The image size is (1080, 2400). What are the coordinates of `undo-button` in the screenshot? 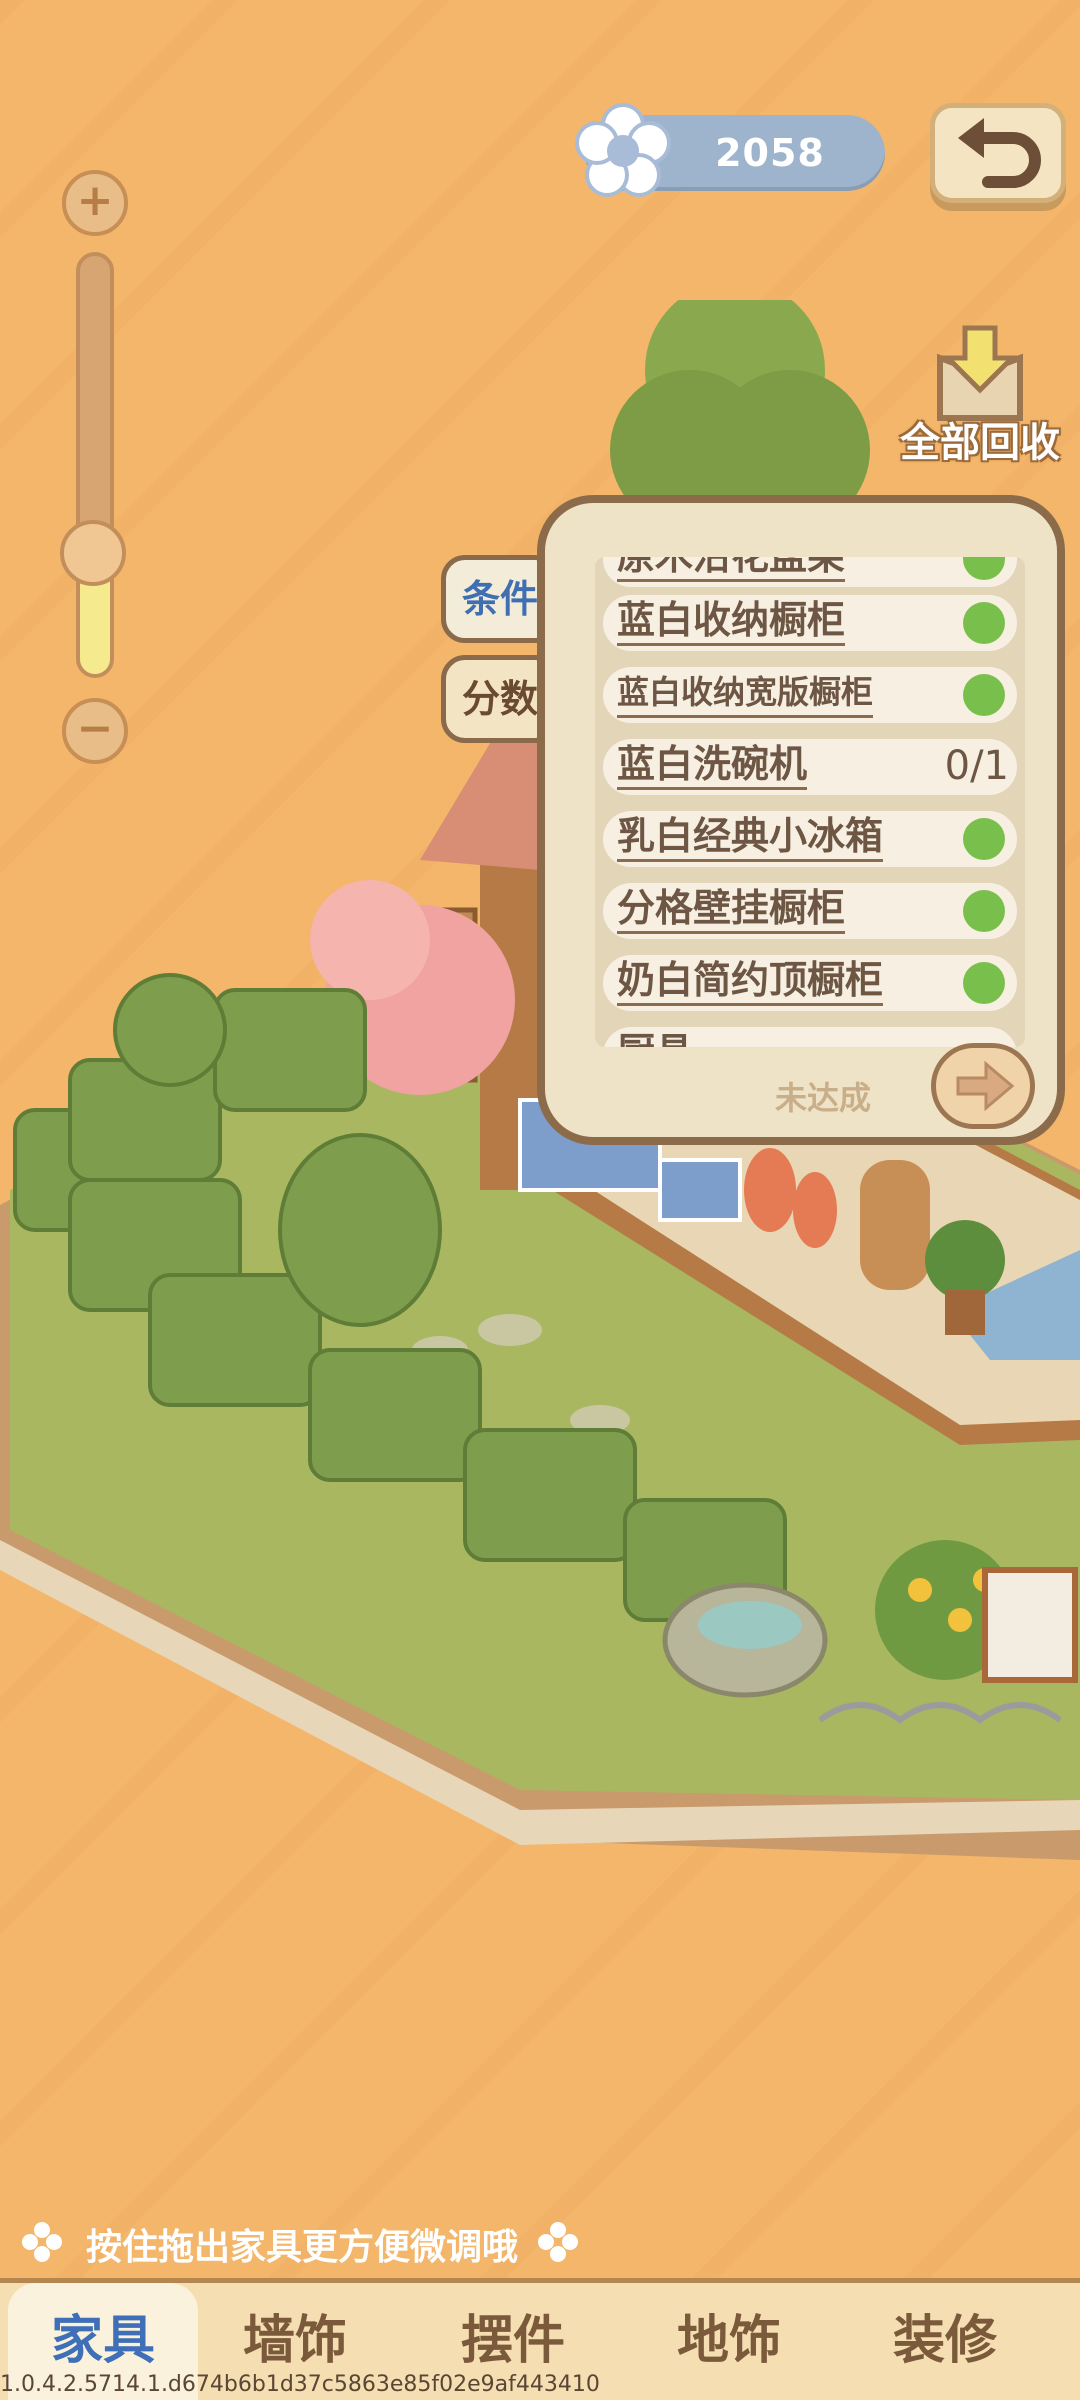 It's located at (998, 153).